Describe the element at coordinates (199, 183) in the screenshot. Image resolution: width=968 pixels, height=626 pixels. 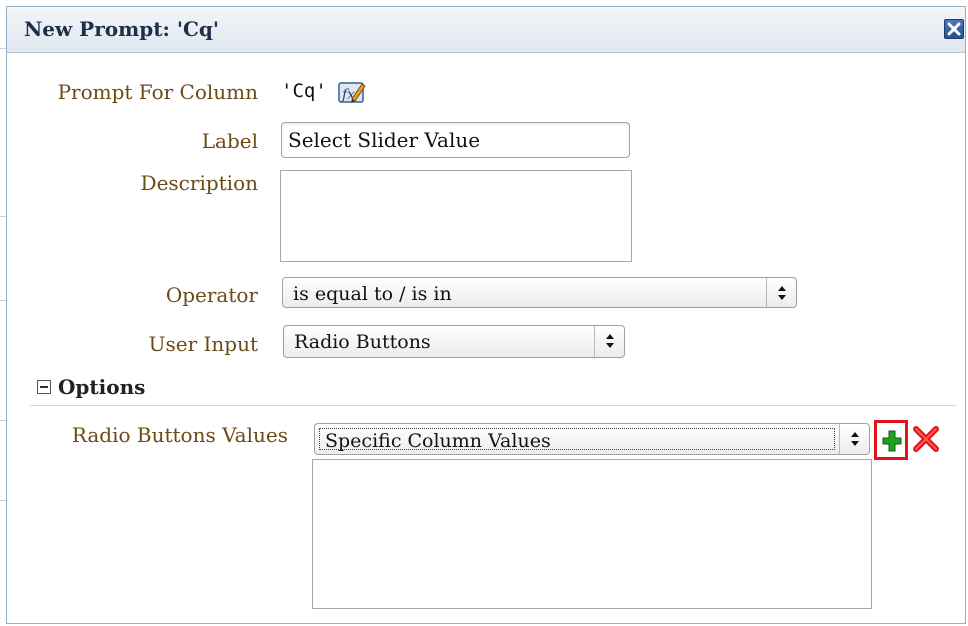
I see `description-field-label: Description` at that location.